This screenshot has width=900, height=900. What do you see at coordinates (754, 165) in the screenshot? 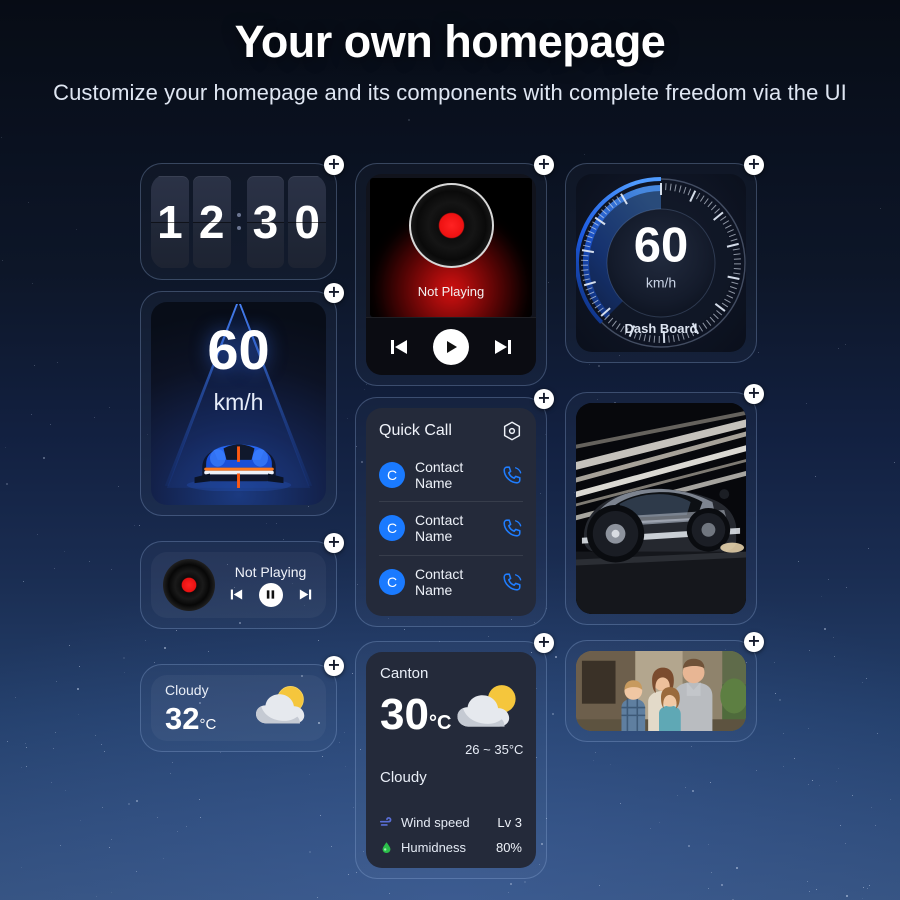
I see `add-widget-button-dashboard: +` at bounding box center [754, 165].